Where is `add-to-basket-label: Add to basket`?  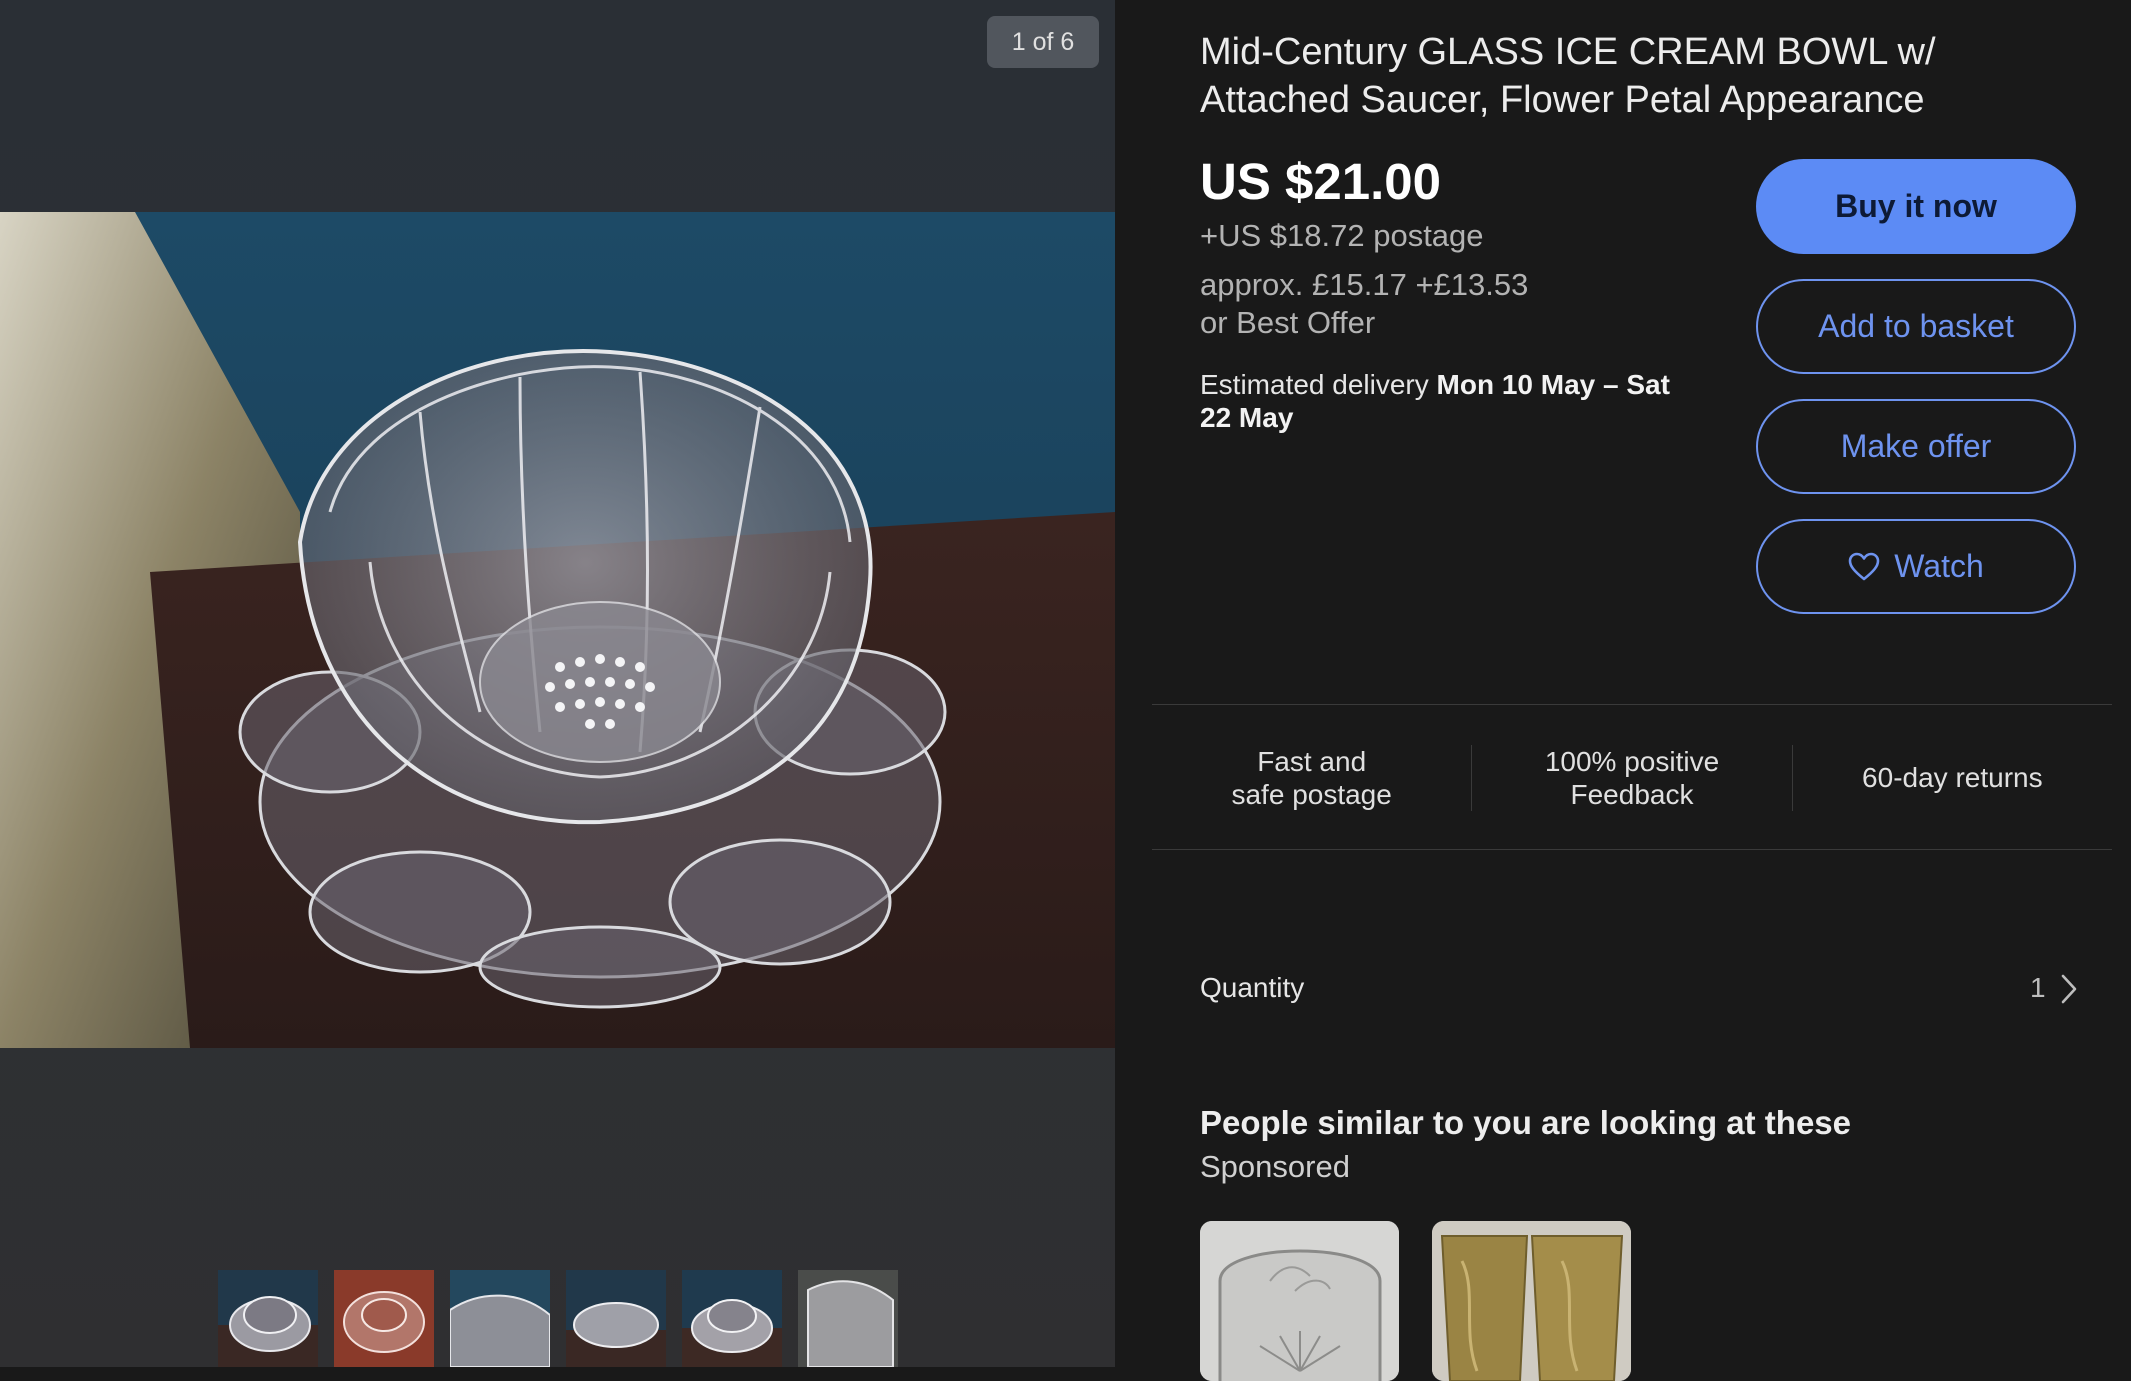
add-to-basket-label: Add to basket is located at coordinates (1916, 326).